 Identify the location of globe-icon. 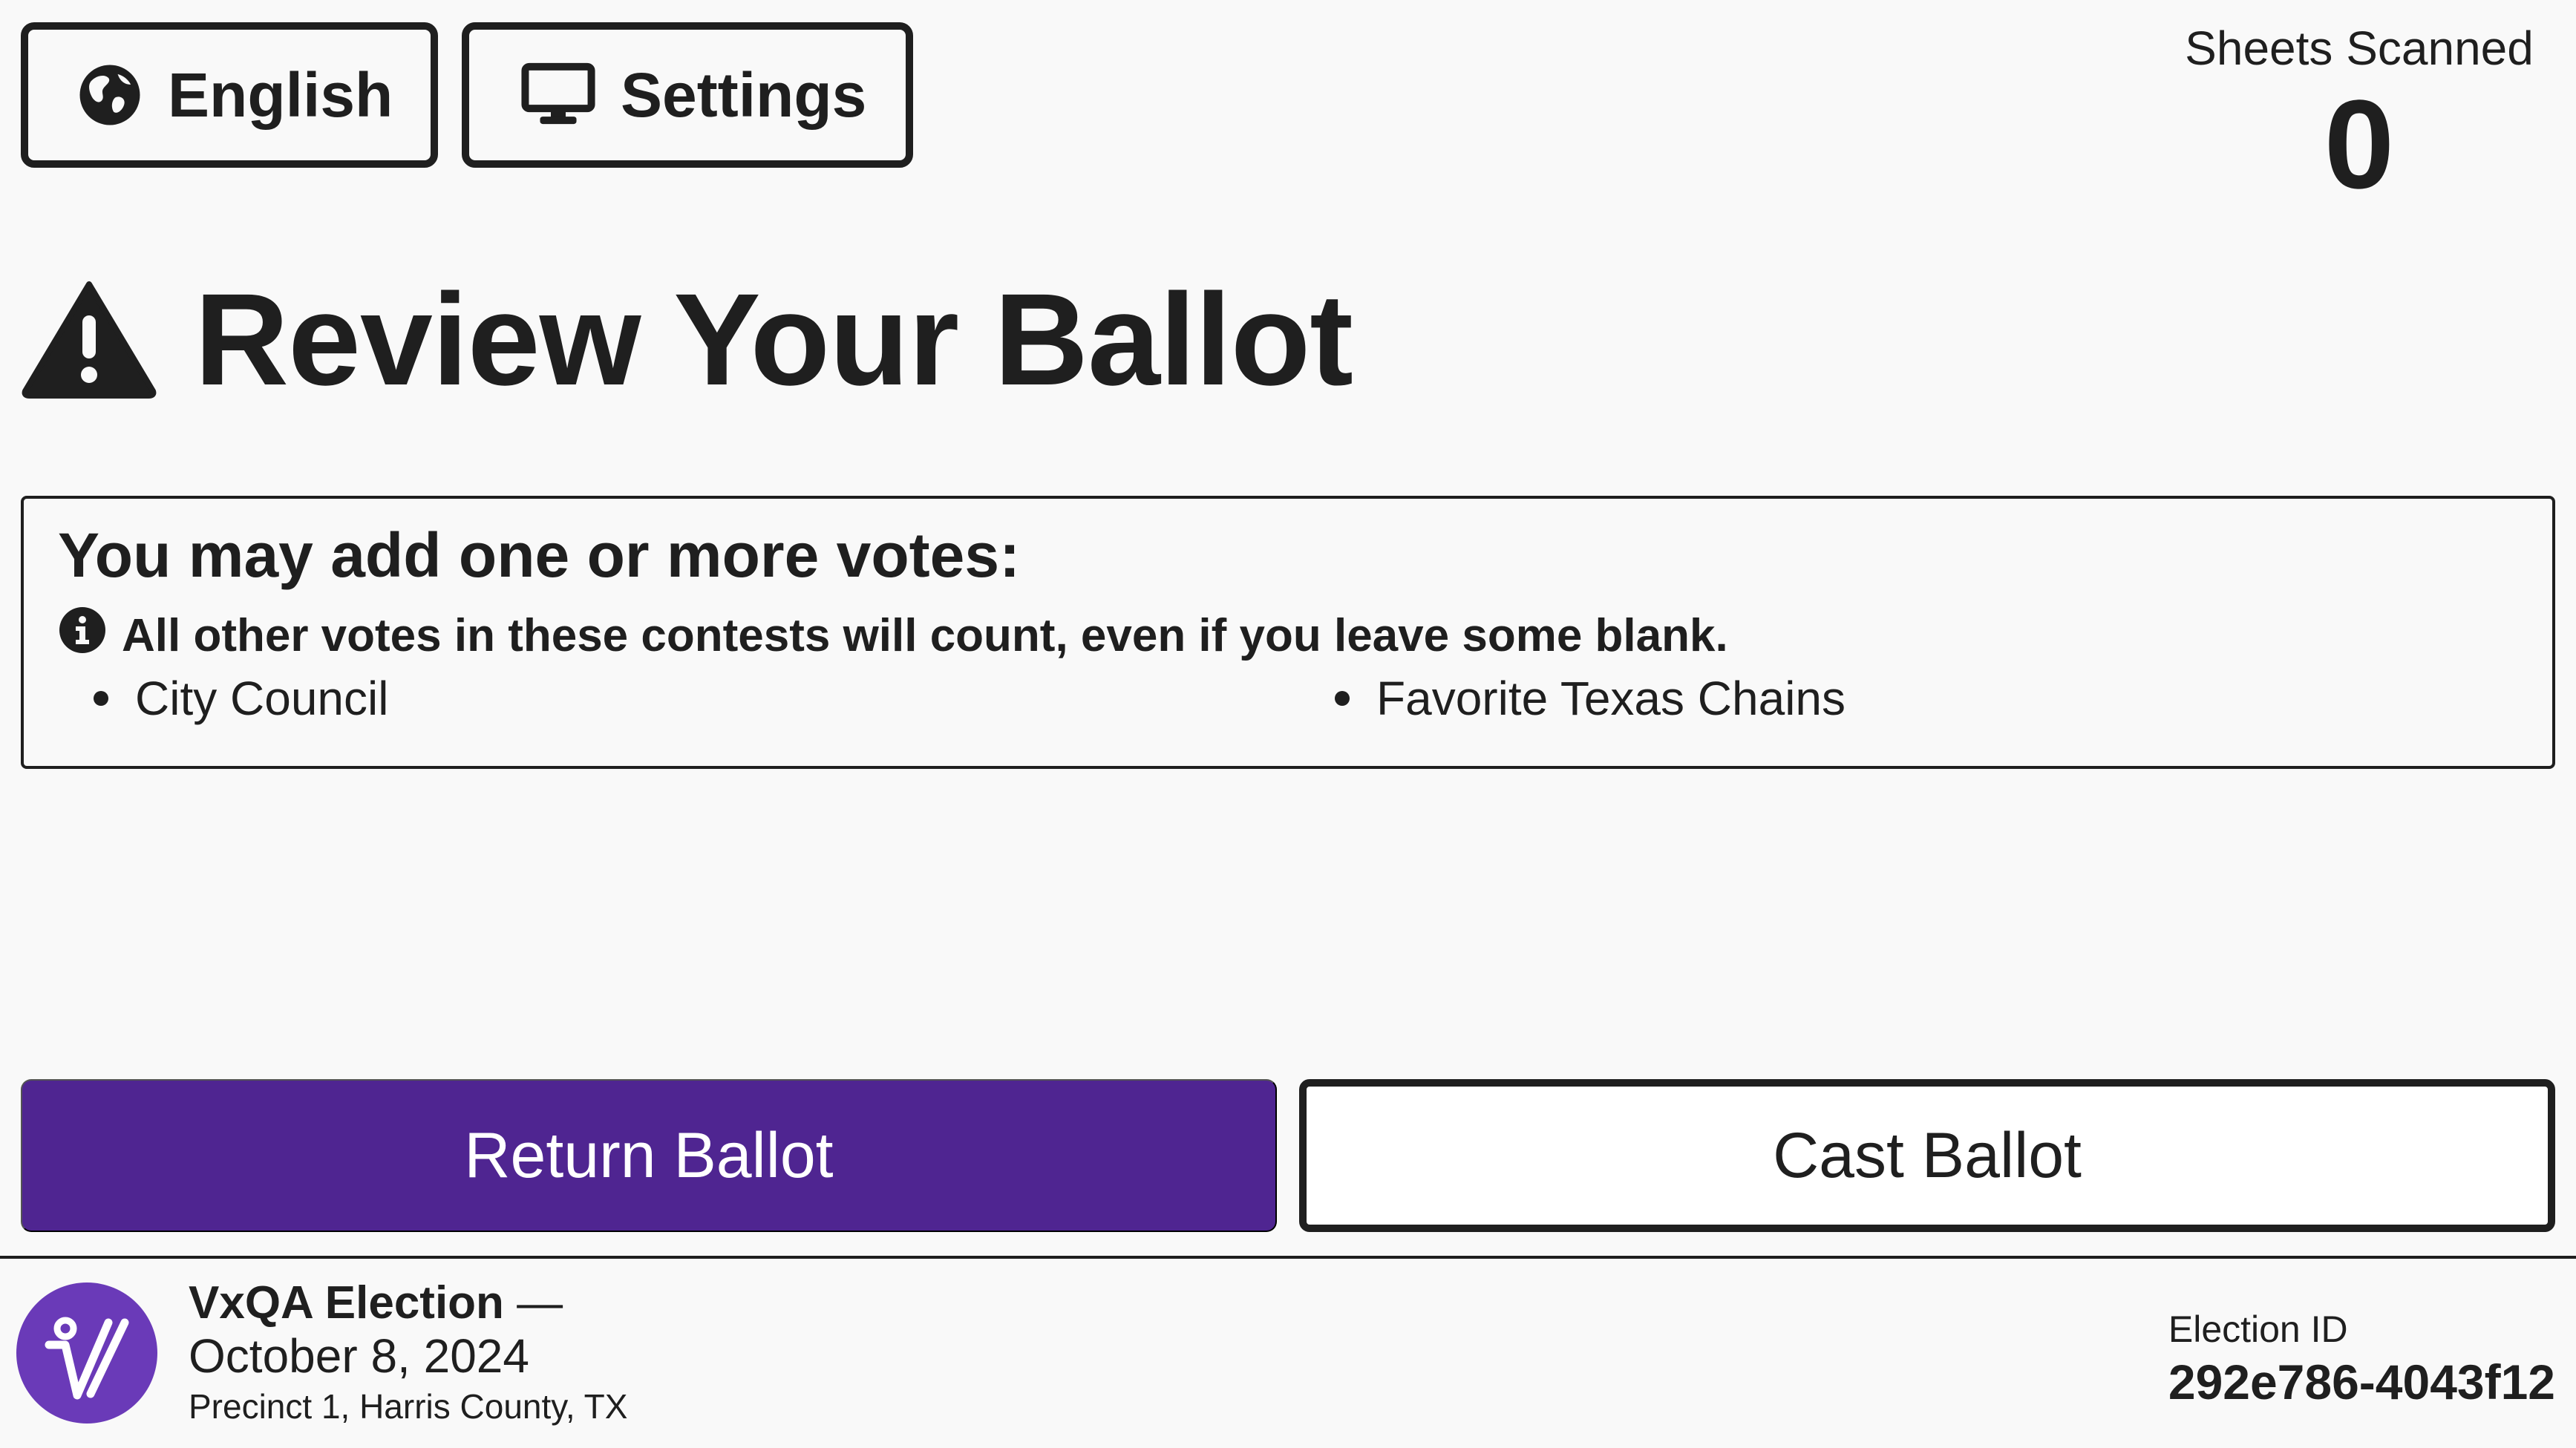
(110, 95).